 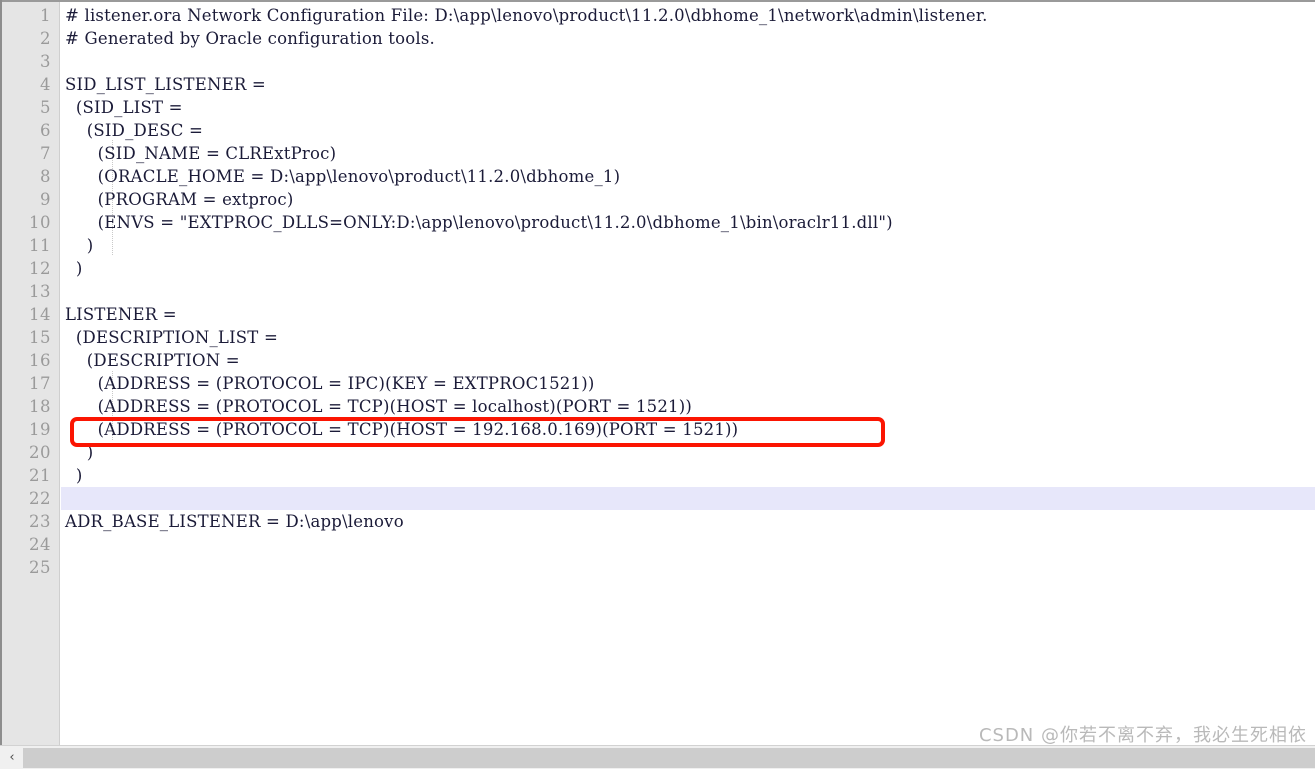 What do you see at coordinates (165, 84) in the screenshot?
I see `code-line: SID_LIST_LISTENER =` at bounding box center [165, 84].